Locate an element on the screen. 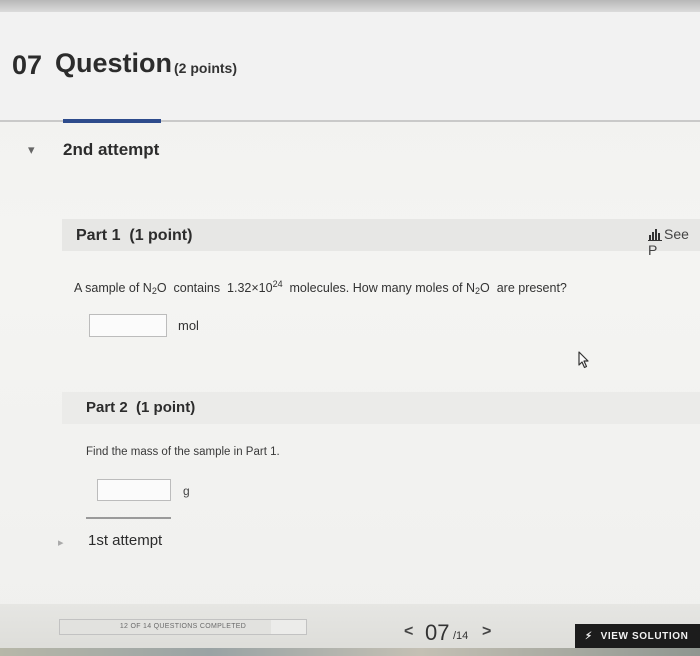  question-points: (2 points) is located at coordinates (205, 68).